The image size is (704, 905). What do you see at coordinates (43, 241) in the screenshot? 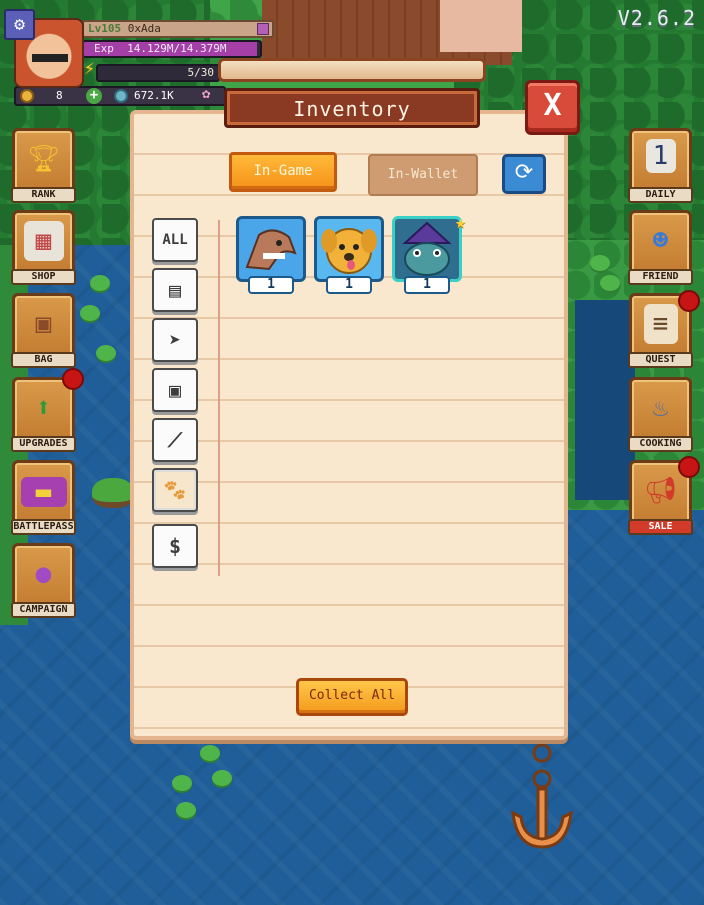
I see `shop-icon: ▦` at bounding box center [43, 241].